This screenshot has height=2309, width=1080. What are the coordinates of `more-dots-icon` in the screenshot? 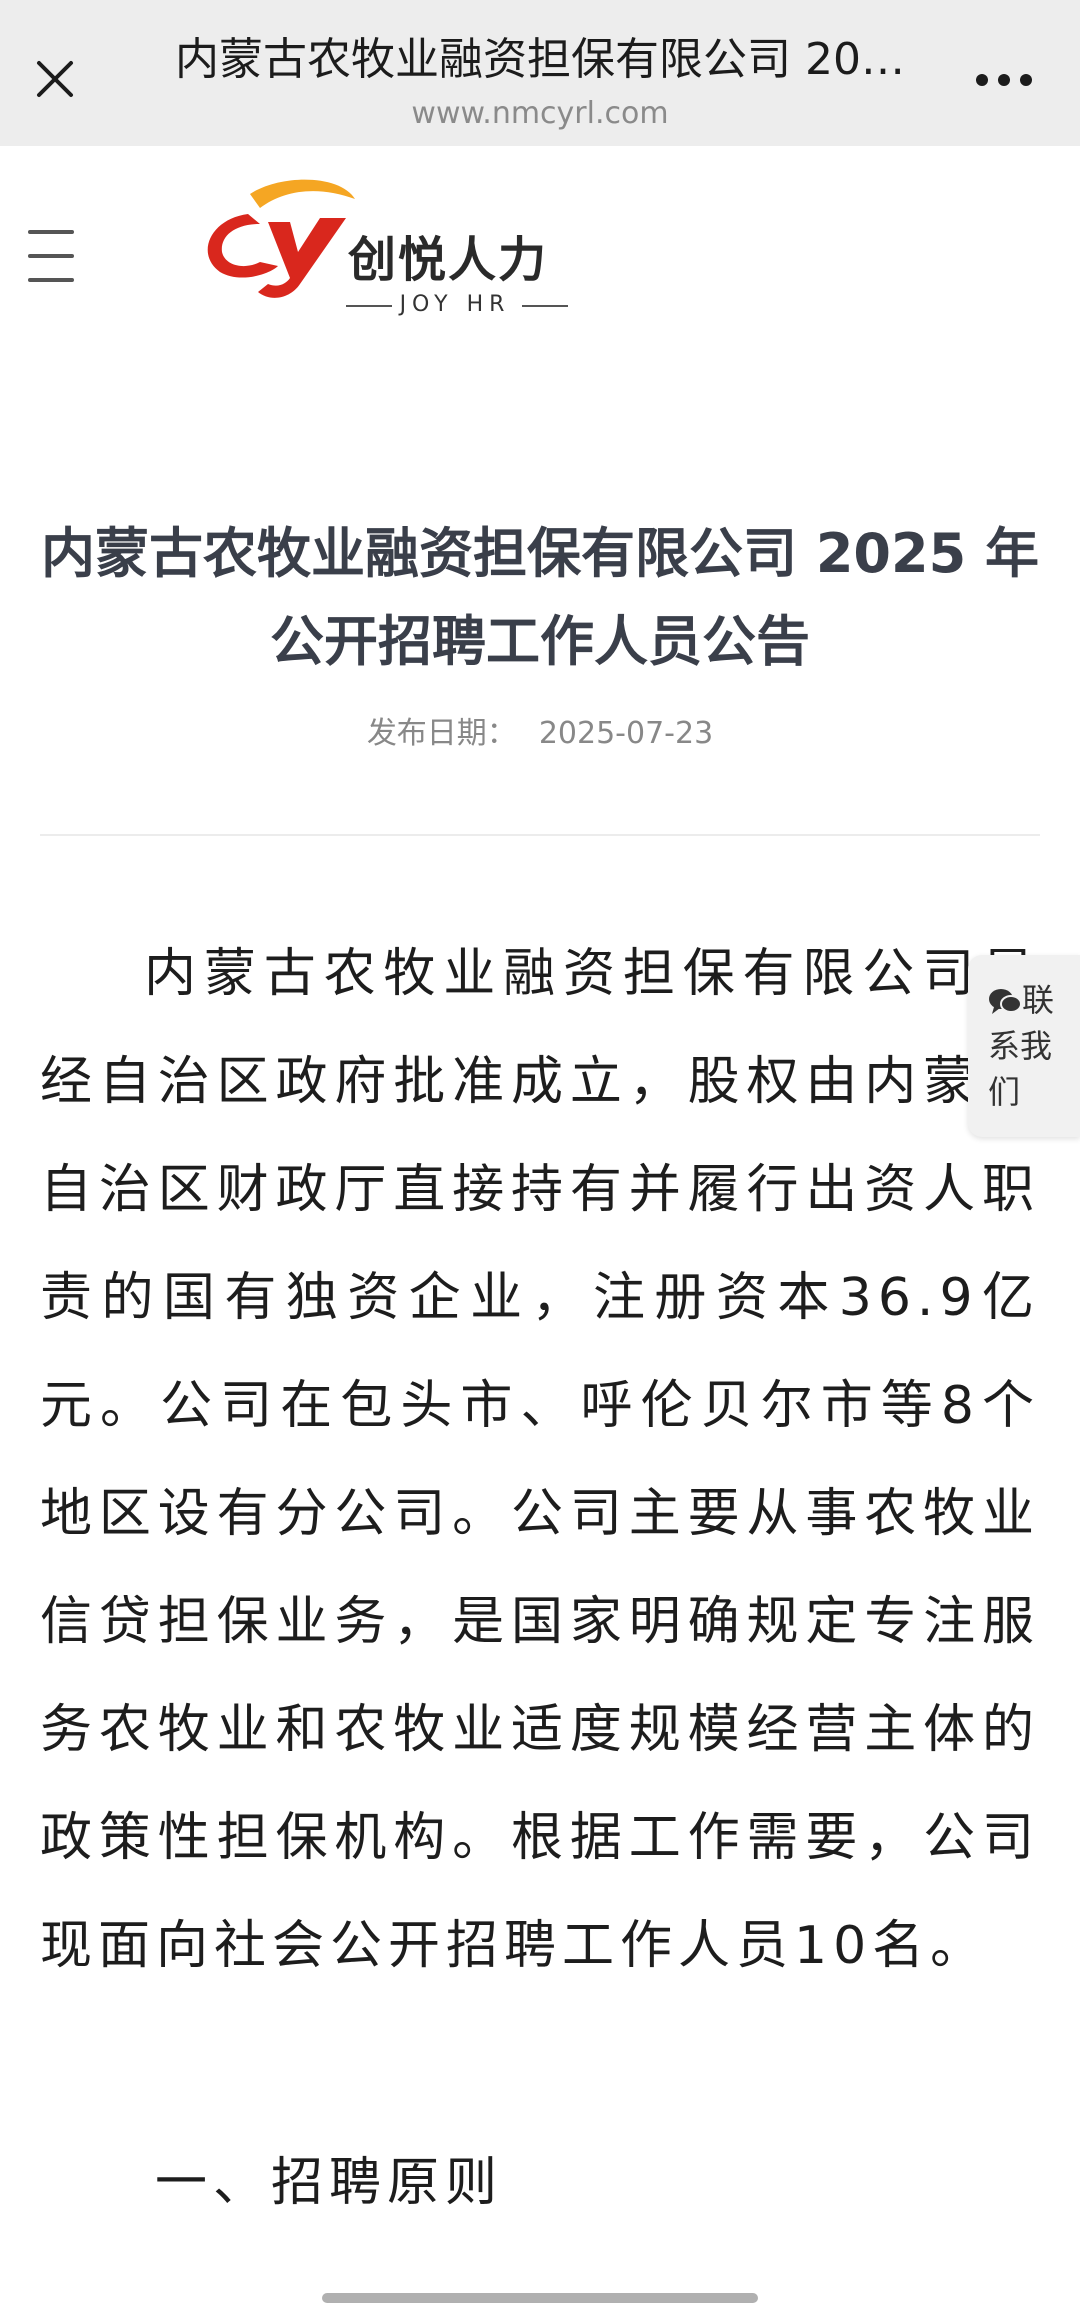 It's located at (1004, 80).